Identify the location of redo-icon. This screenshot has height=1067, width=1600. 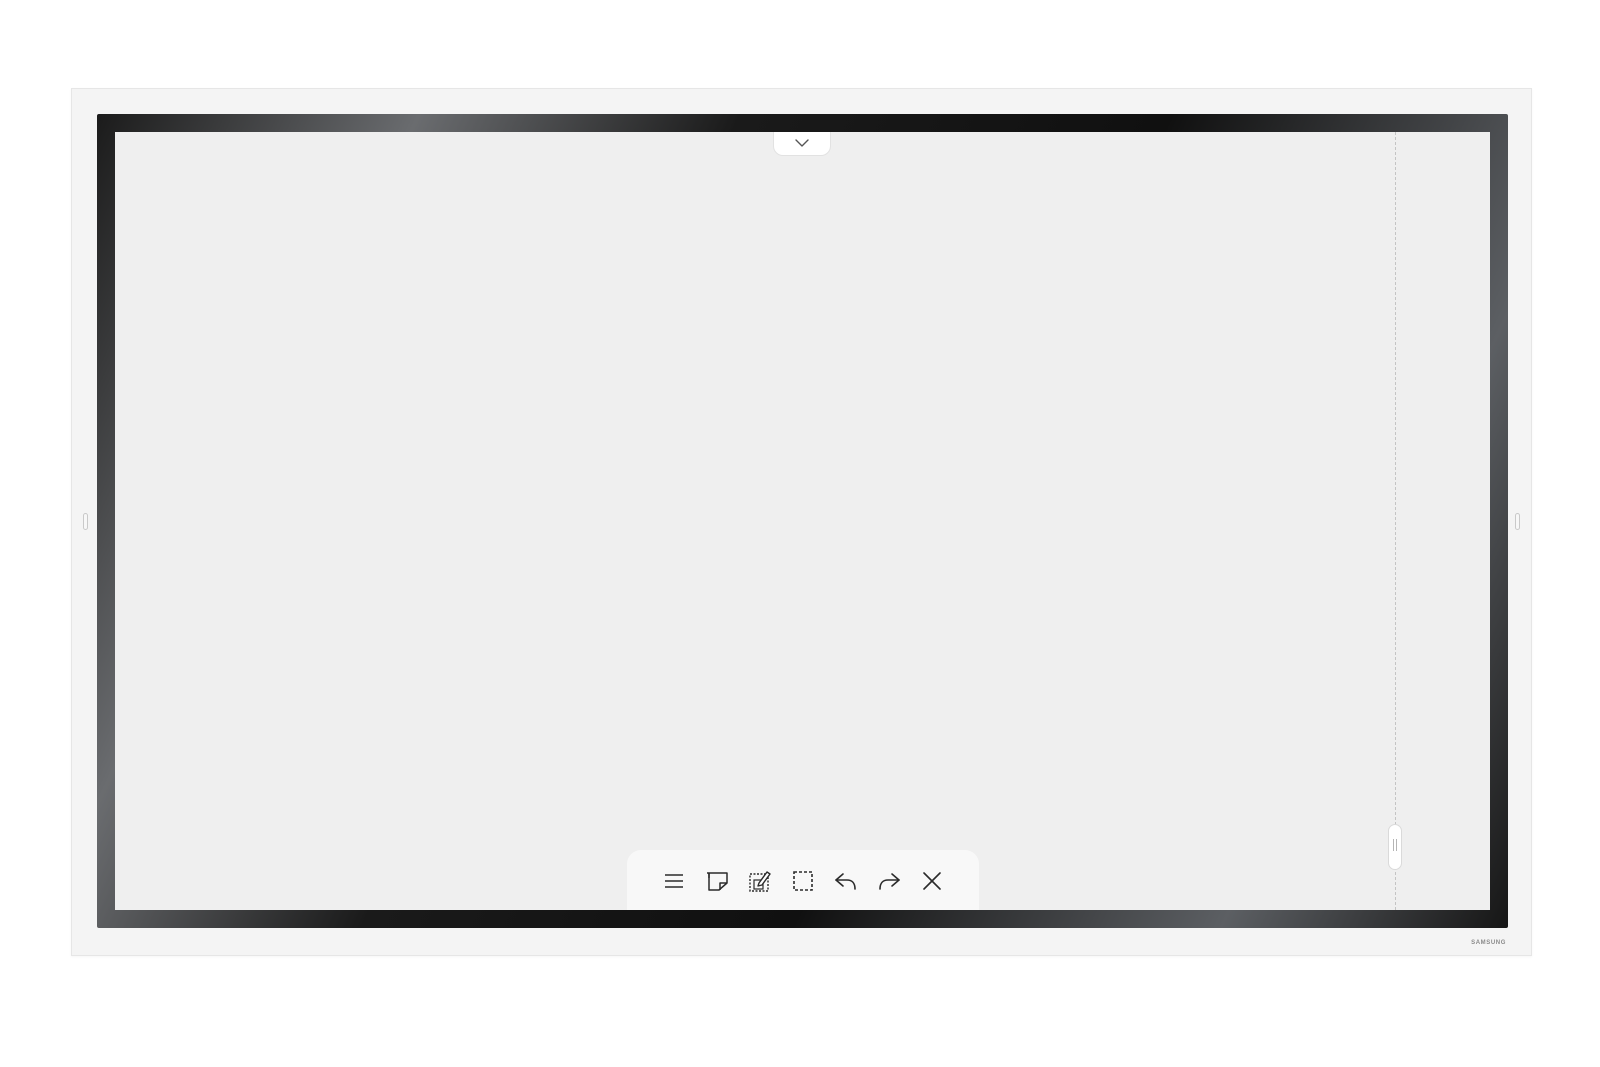
(889, 881).